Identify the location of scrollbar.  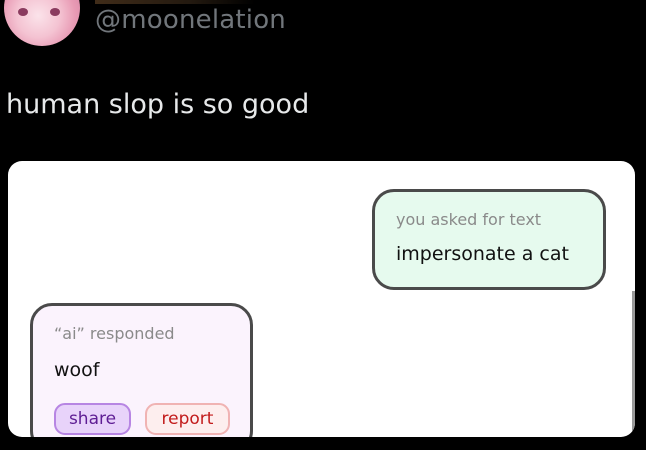
(633, 364).